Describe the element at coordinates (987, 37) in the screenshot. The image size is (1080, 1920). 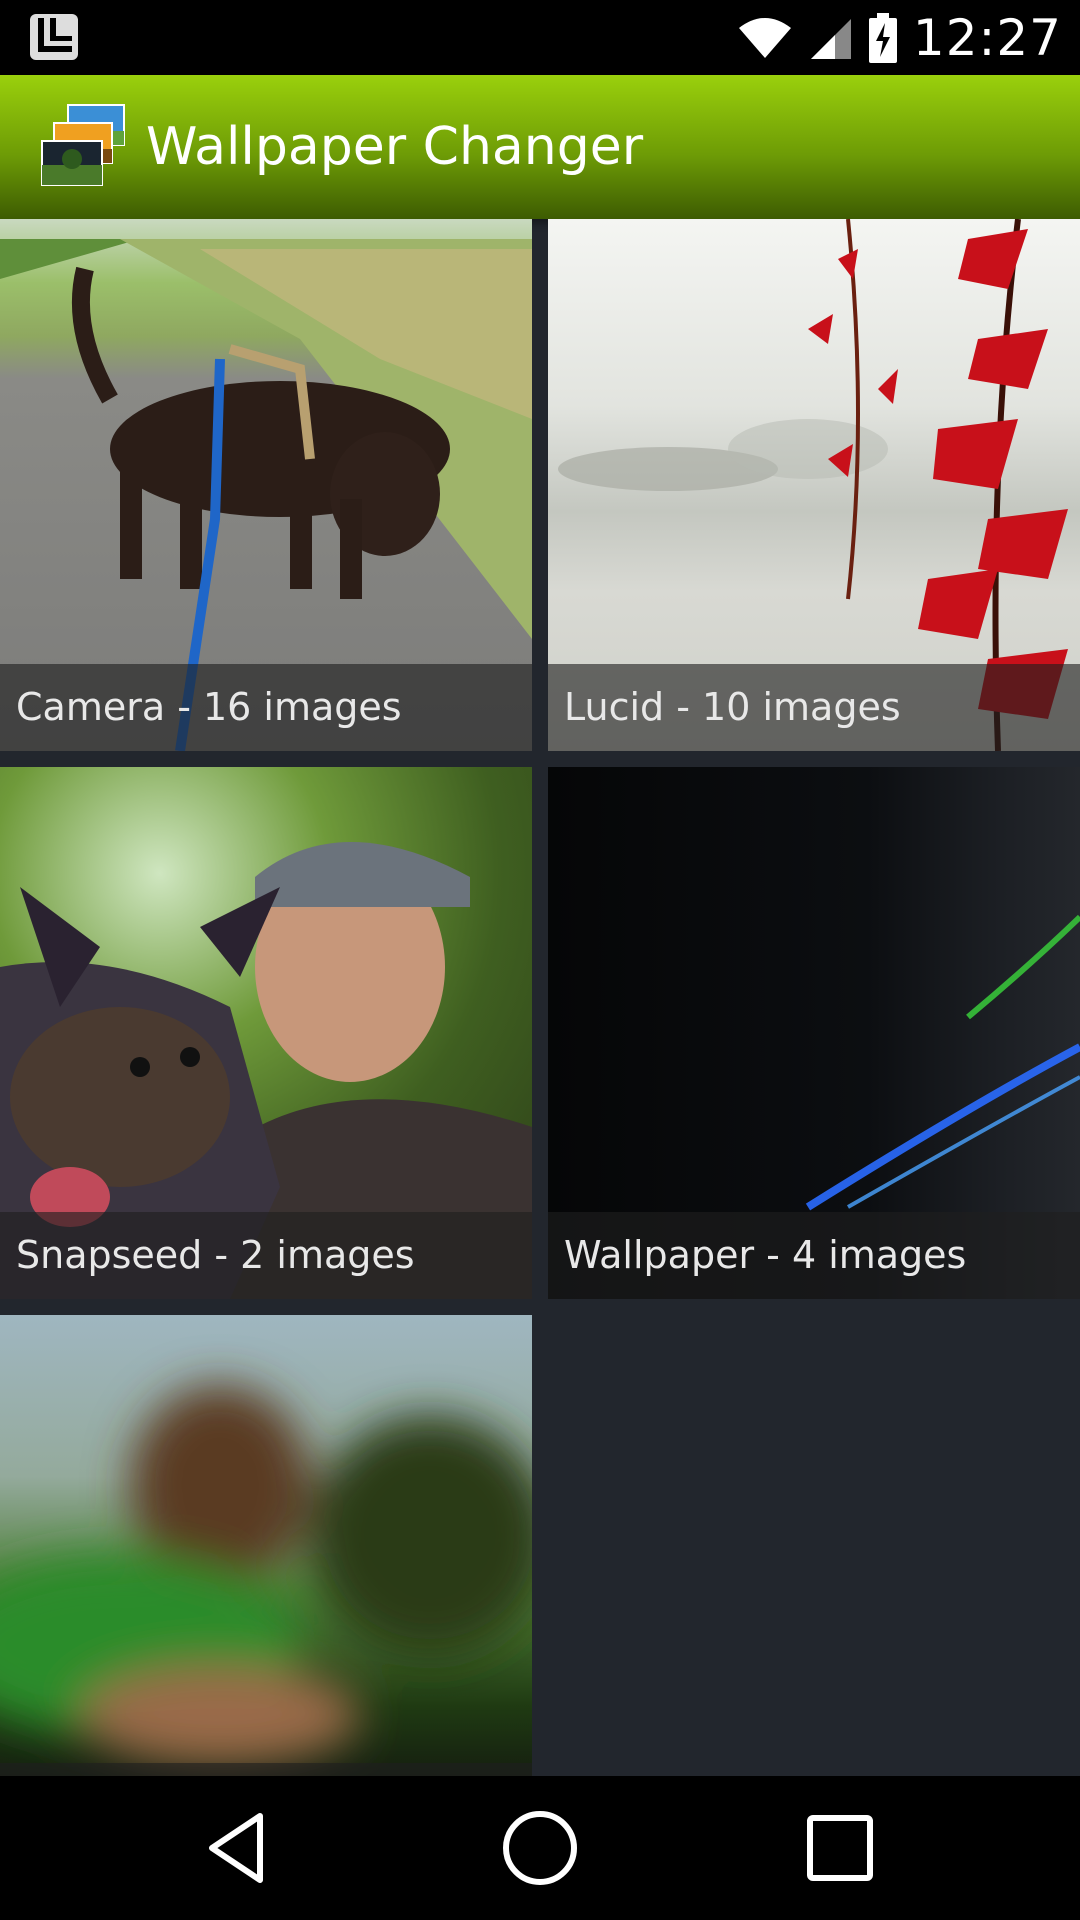
I see `status-time: 12:27` at that location.